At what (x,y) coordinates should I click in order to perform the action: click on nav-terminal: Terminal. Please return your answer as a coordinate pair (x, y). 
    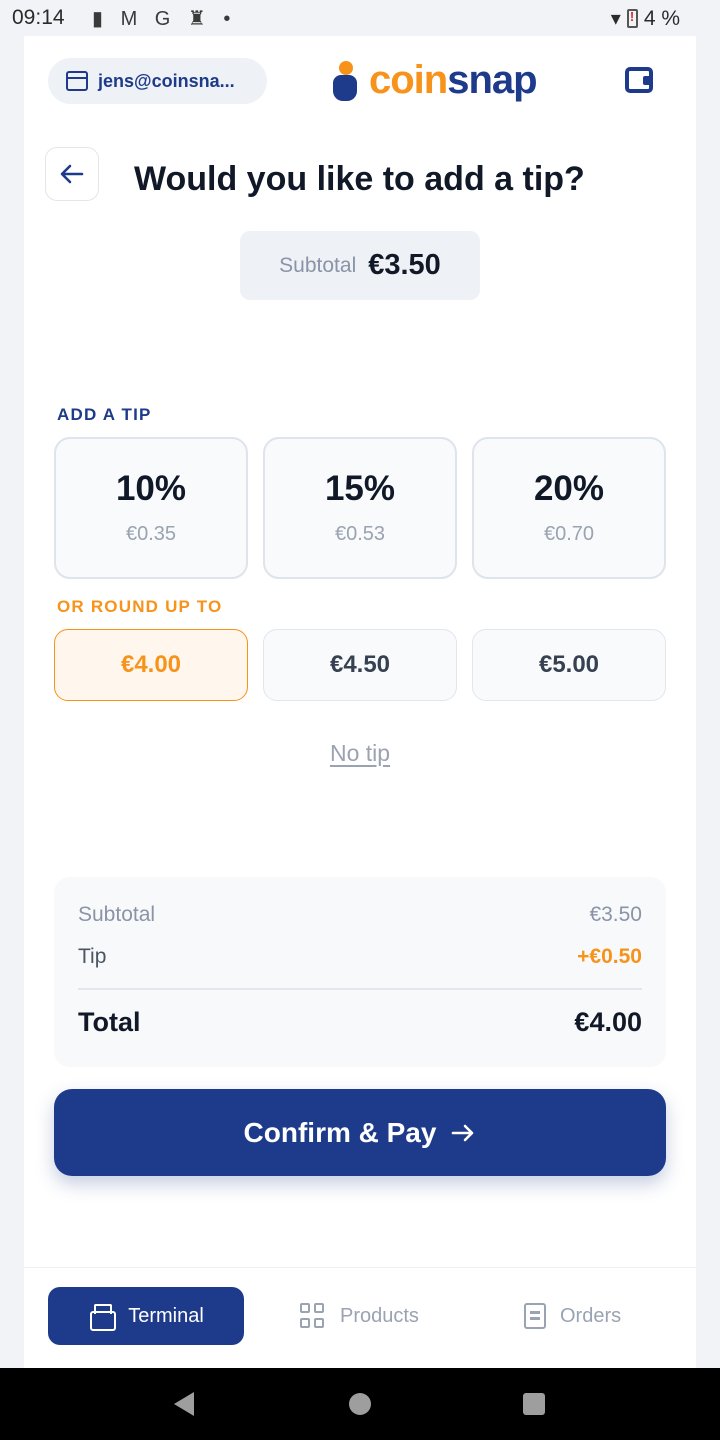
    Looking at the image, I should click on (146, 1316).